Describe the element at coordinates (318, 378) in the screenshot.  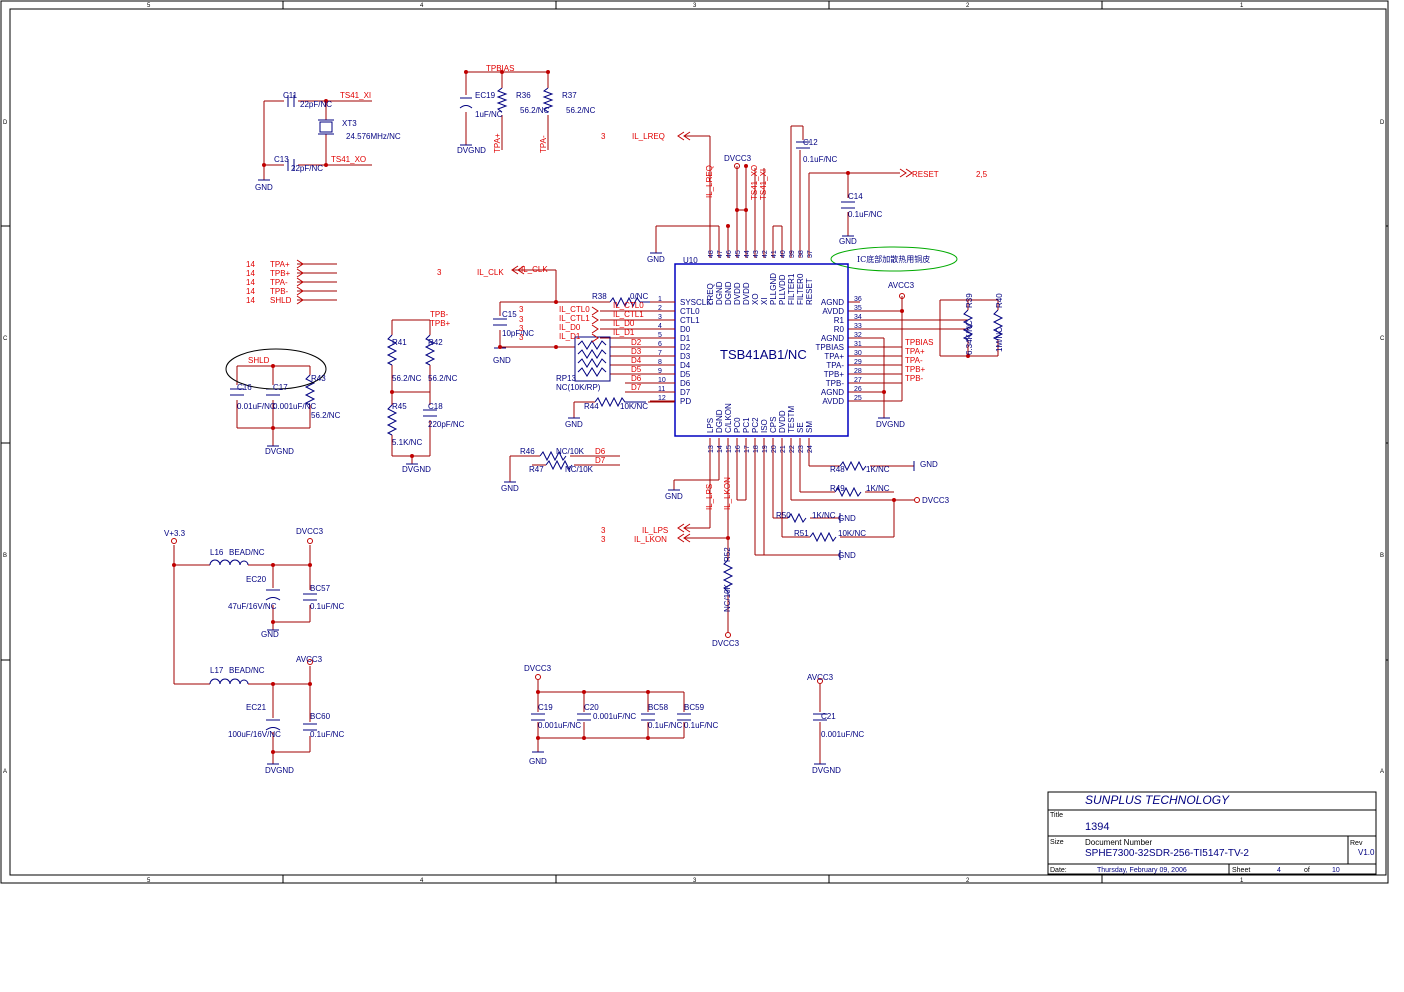
I see `r43-ref: R43` at that location.